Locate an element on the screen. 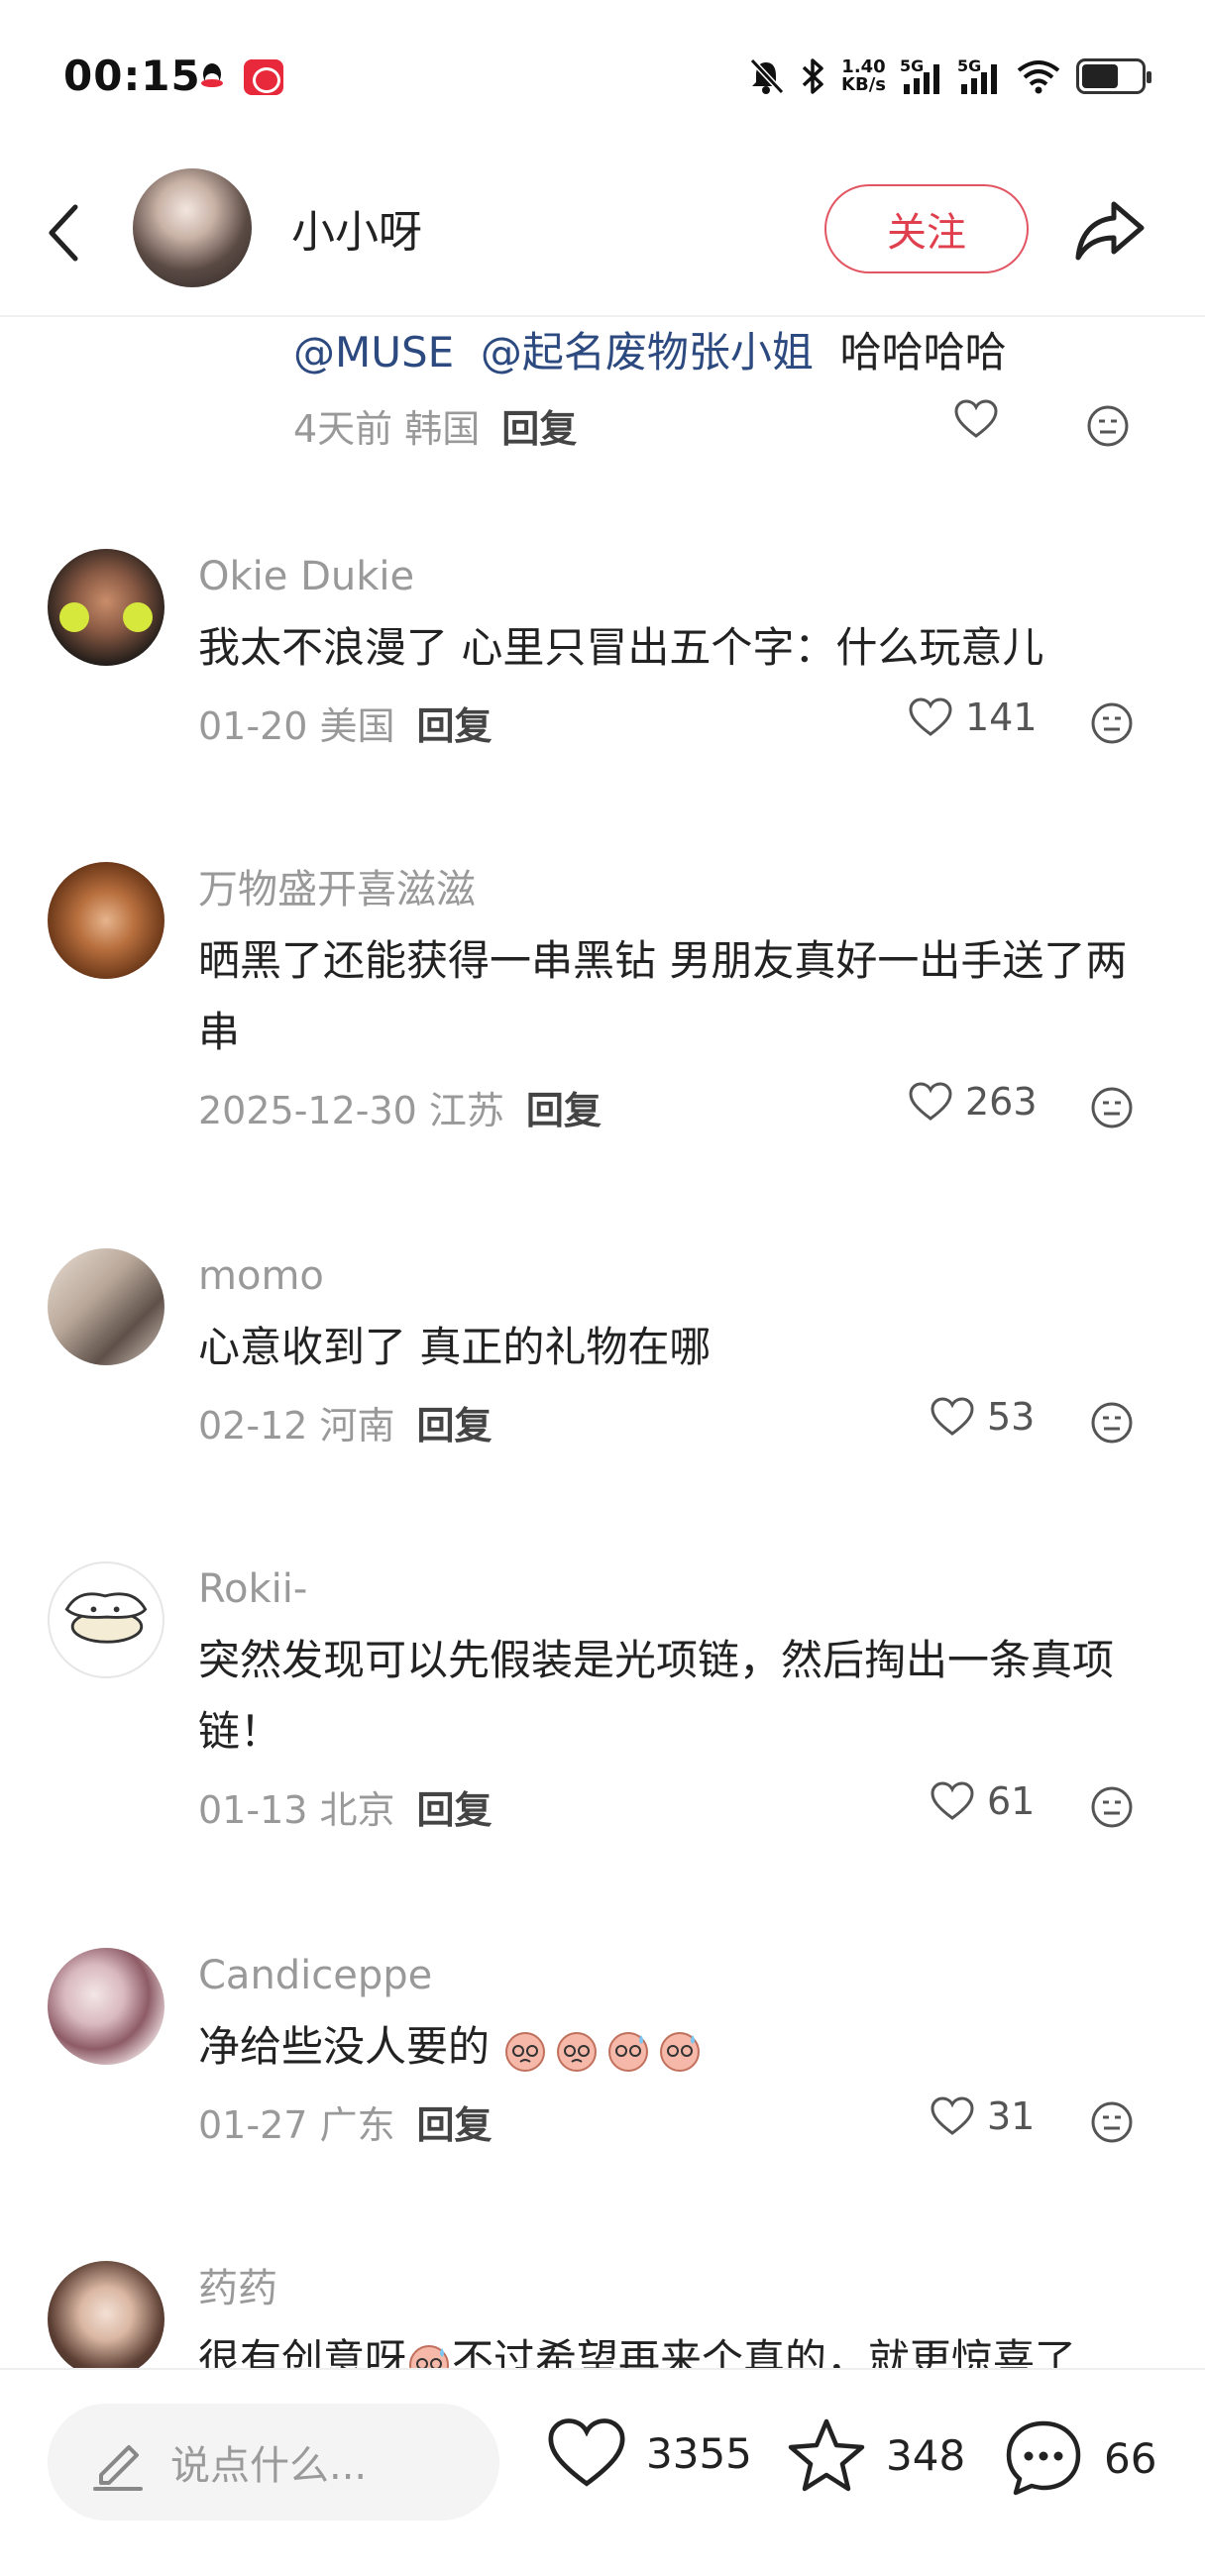 Image resolution: width=1205 pixels, height=2576 pixels. commenter-name: Rokii- is located at coordinates (674, 1589).